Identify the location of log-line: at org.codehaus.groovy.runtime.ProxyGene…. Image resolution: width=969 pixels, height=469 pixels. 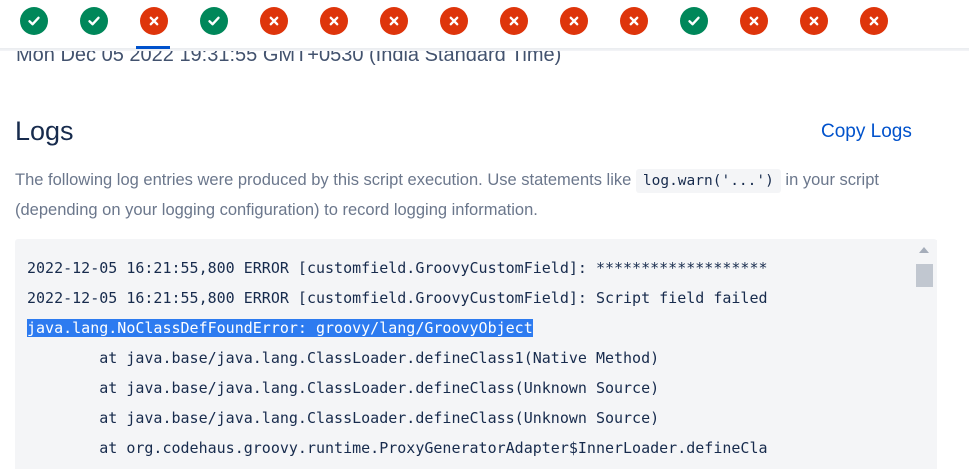
(397, 448).